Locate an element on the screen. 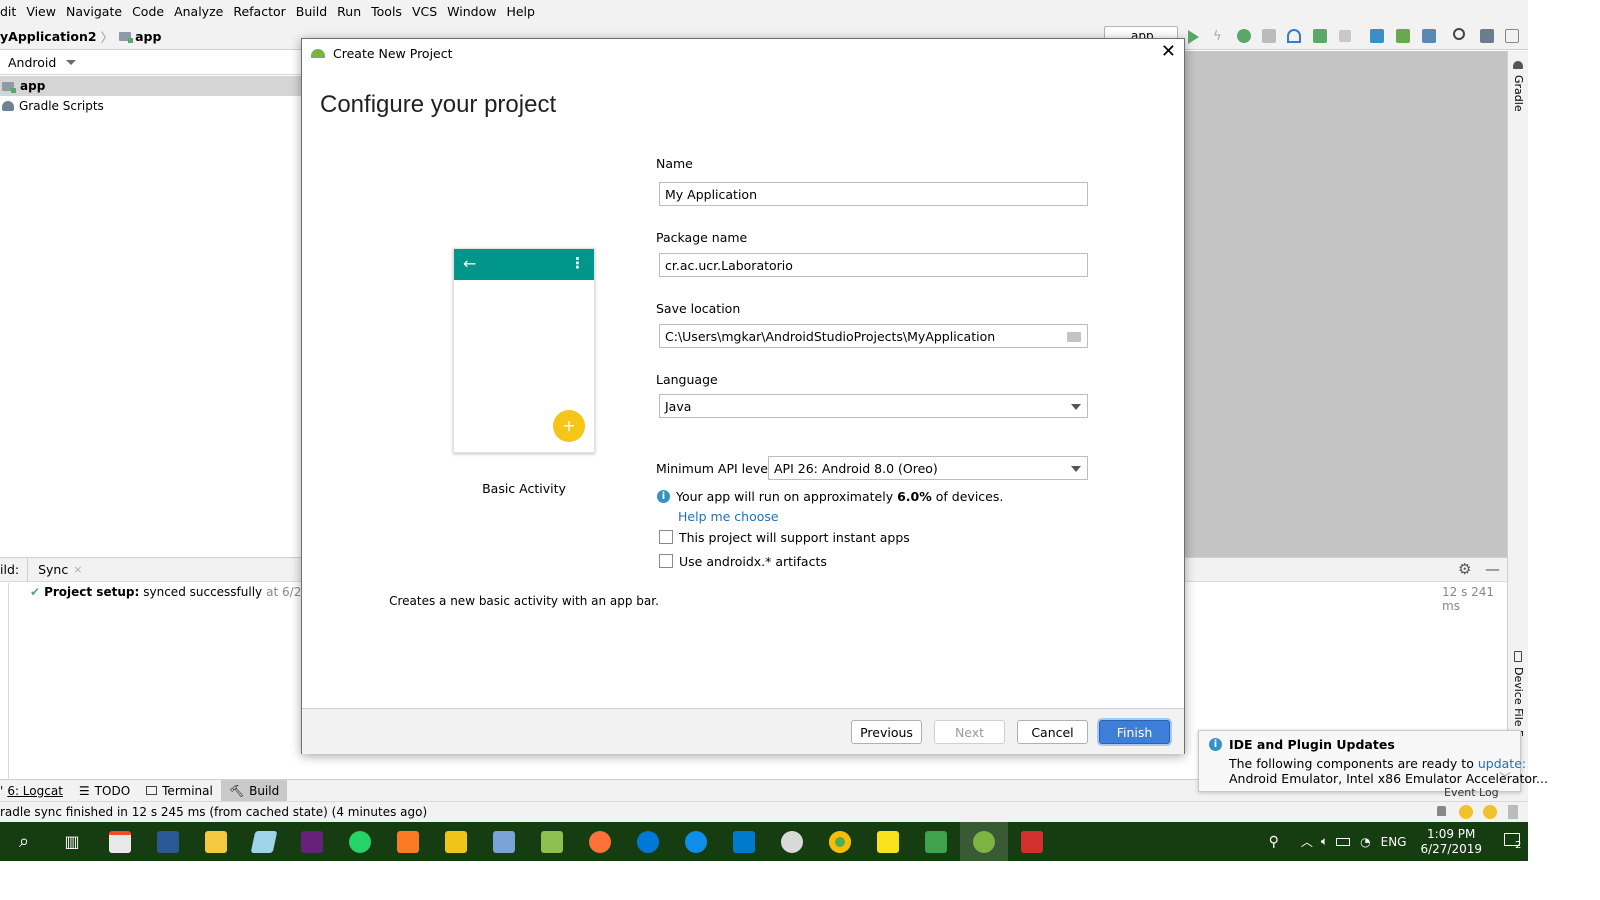  dialog-heading: Configure your project is located at coordinates (438, 104).